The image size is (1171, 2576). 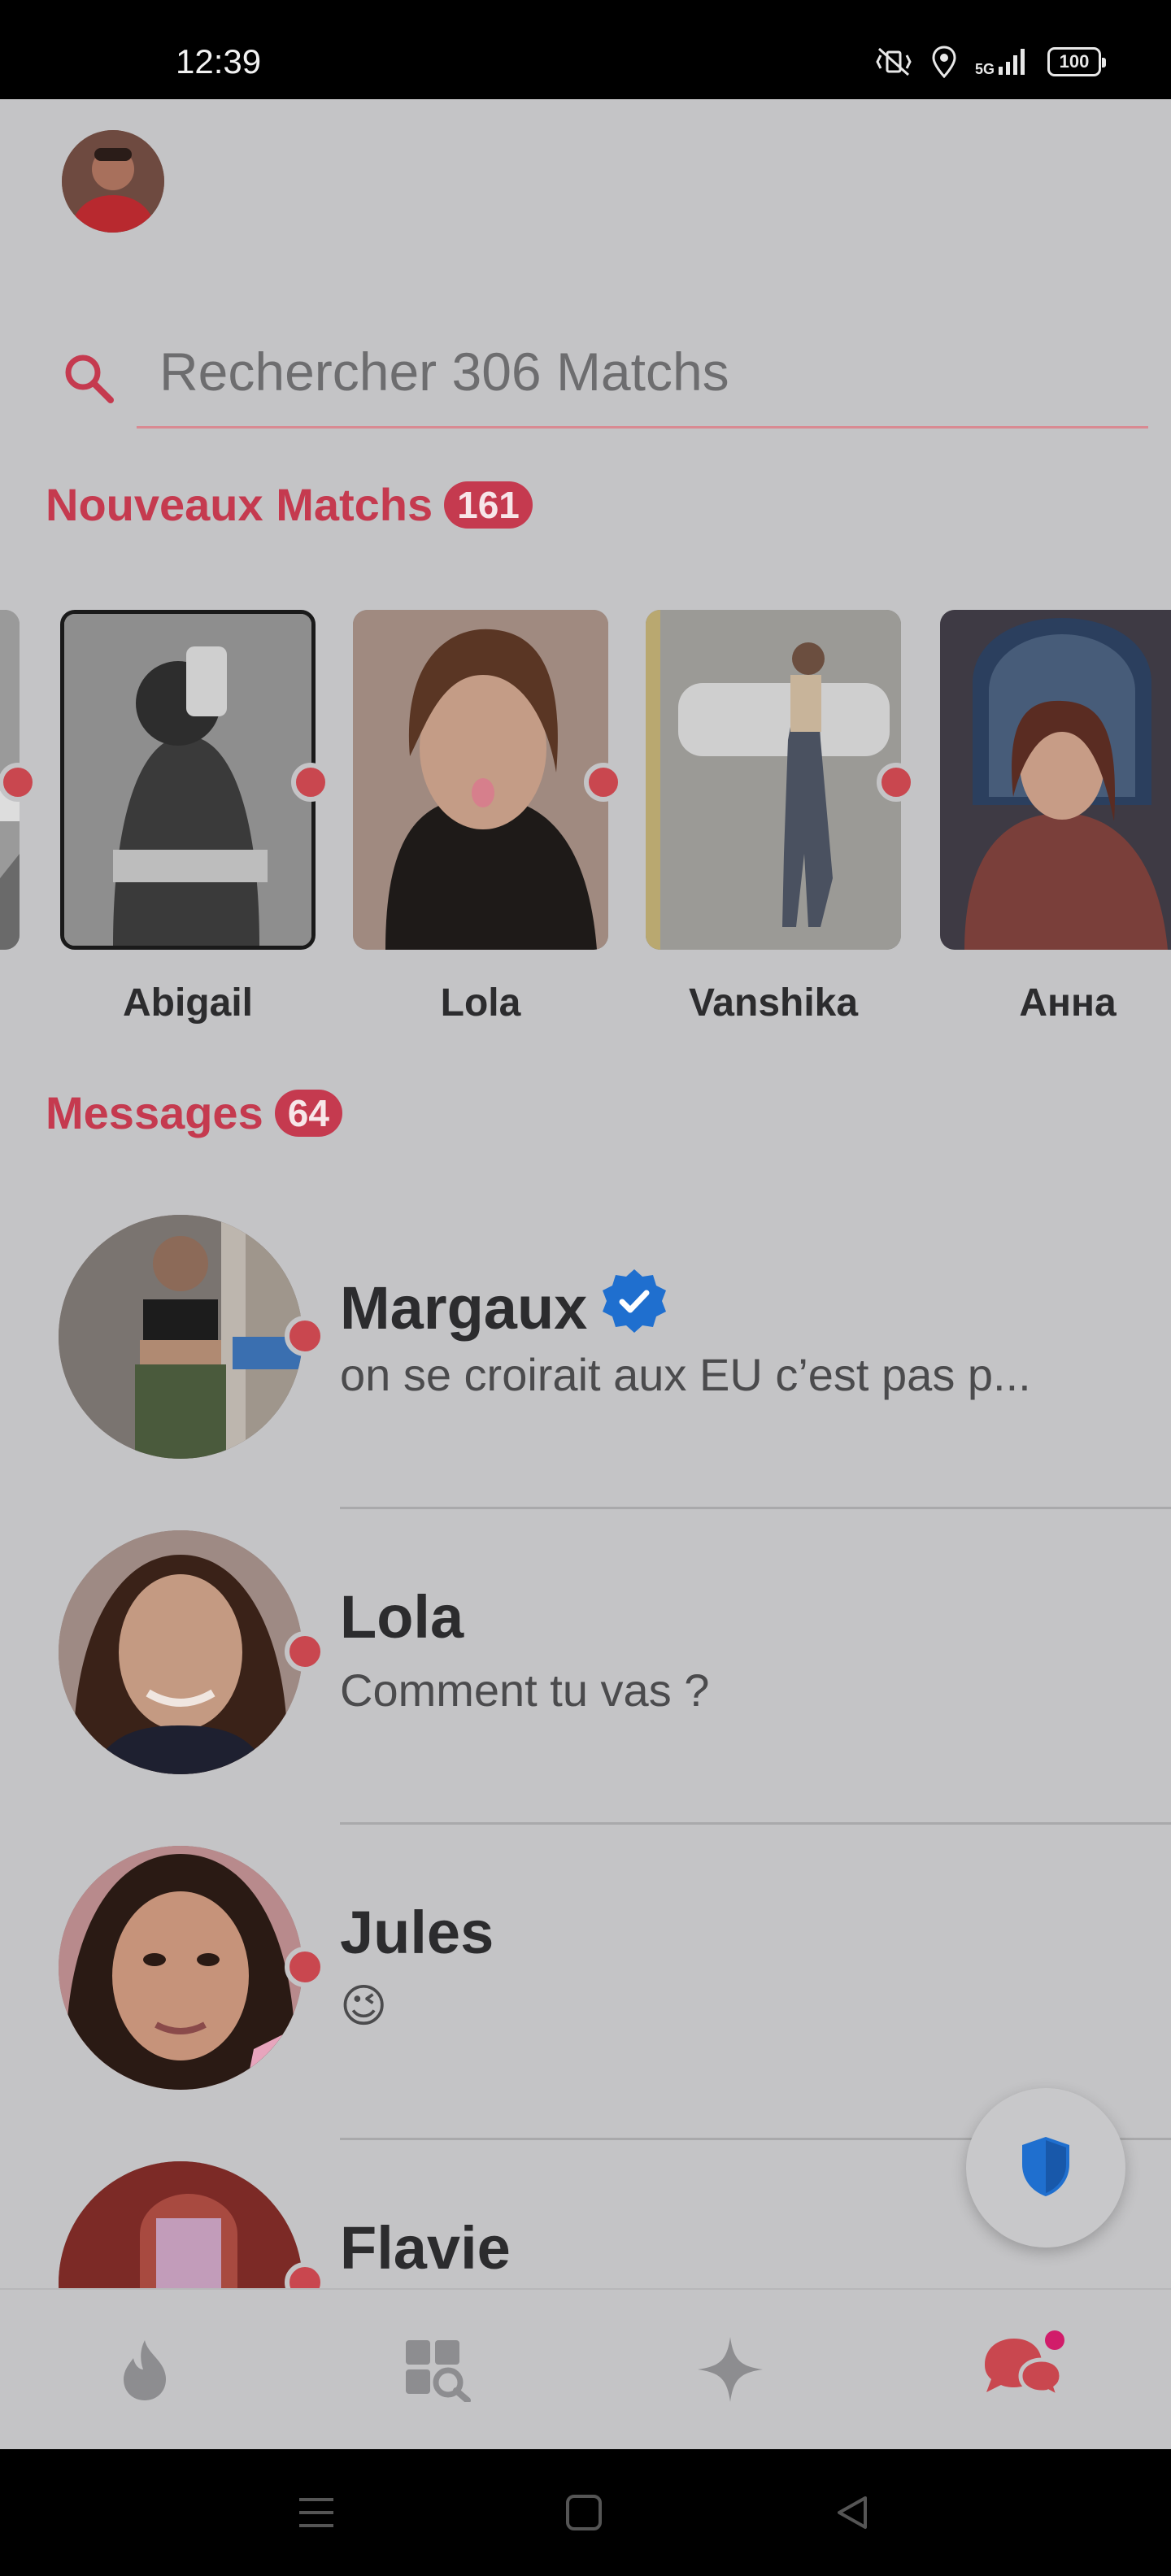 I want to click on vibrate-off-icon, so click(x=893, y=62).